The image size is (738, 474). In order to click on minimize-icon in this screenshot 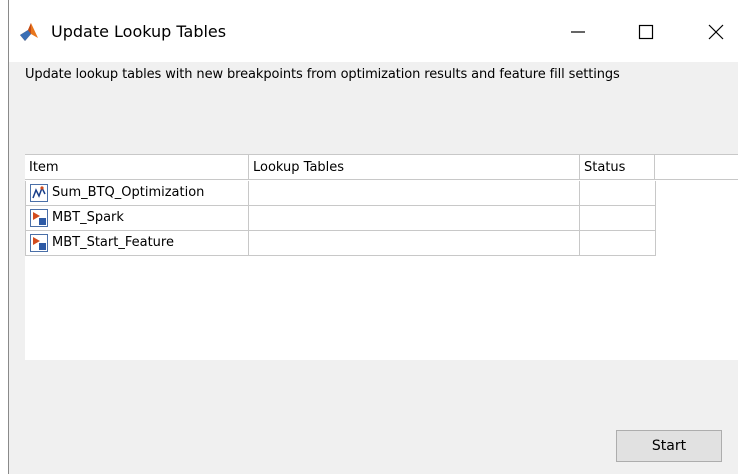, I will do `click(578, 32)`.